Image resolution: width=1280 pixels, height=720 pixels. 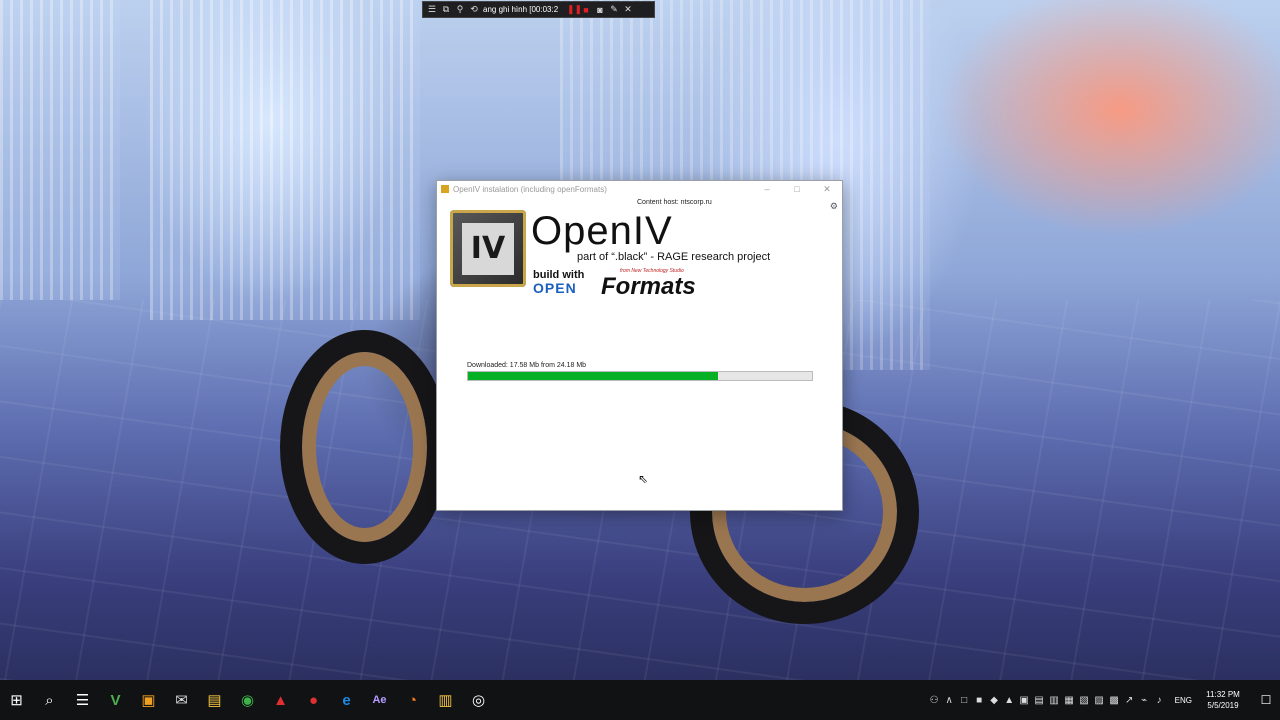 I want to click on mouse-cursor-icon: ⇖, so click(x=643, y=479).